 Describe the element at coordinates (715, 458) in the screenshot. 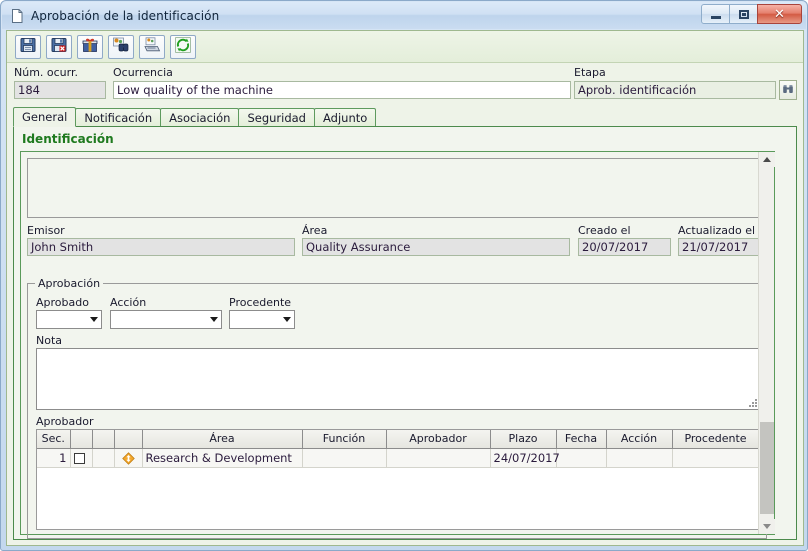

I see `cell-procedente` at that location.